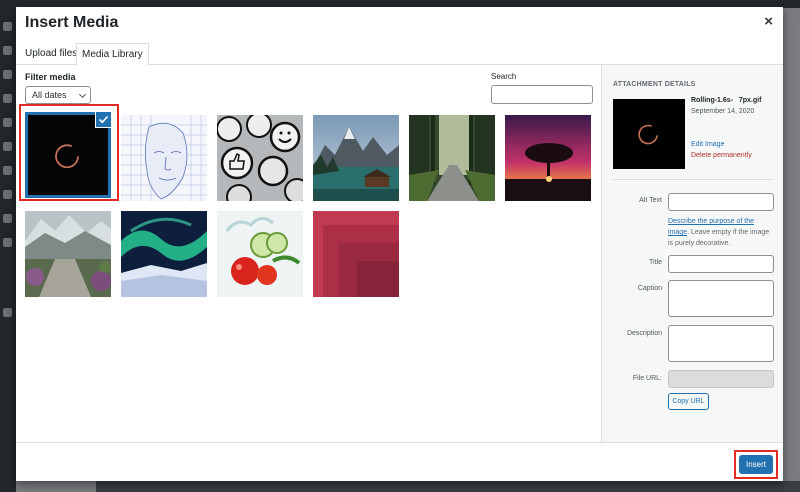  Describe the element at coordinates (7, 146) in the screenshot. I see `appearance-icon` at that location.